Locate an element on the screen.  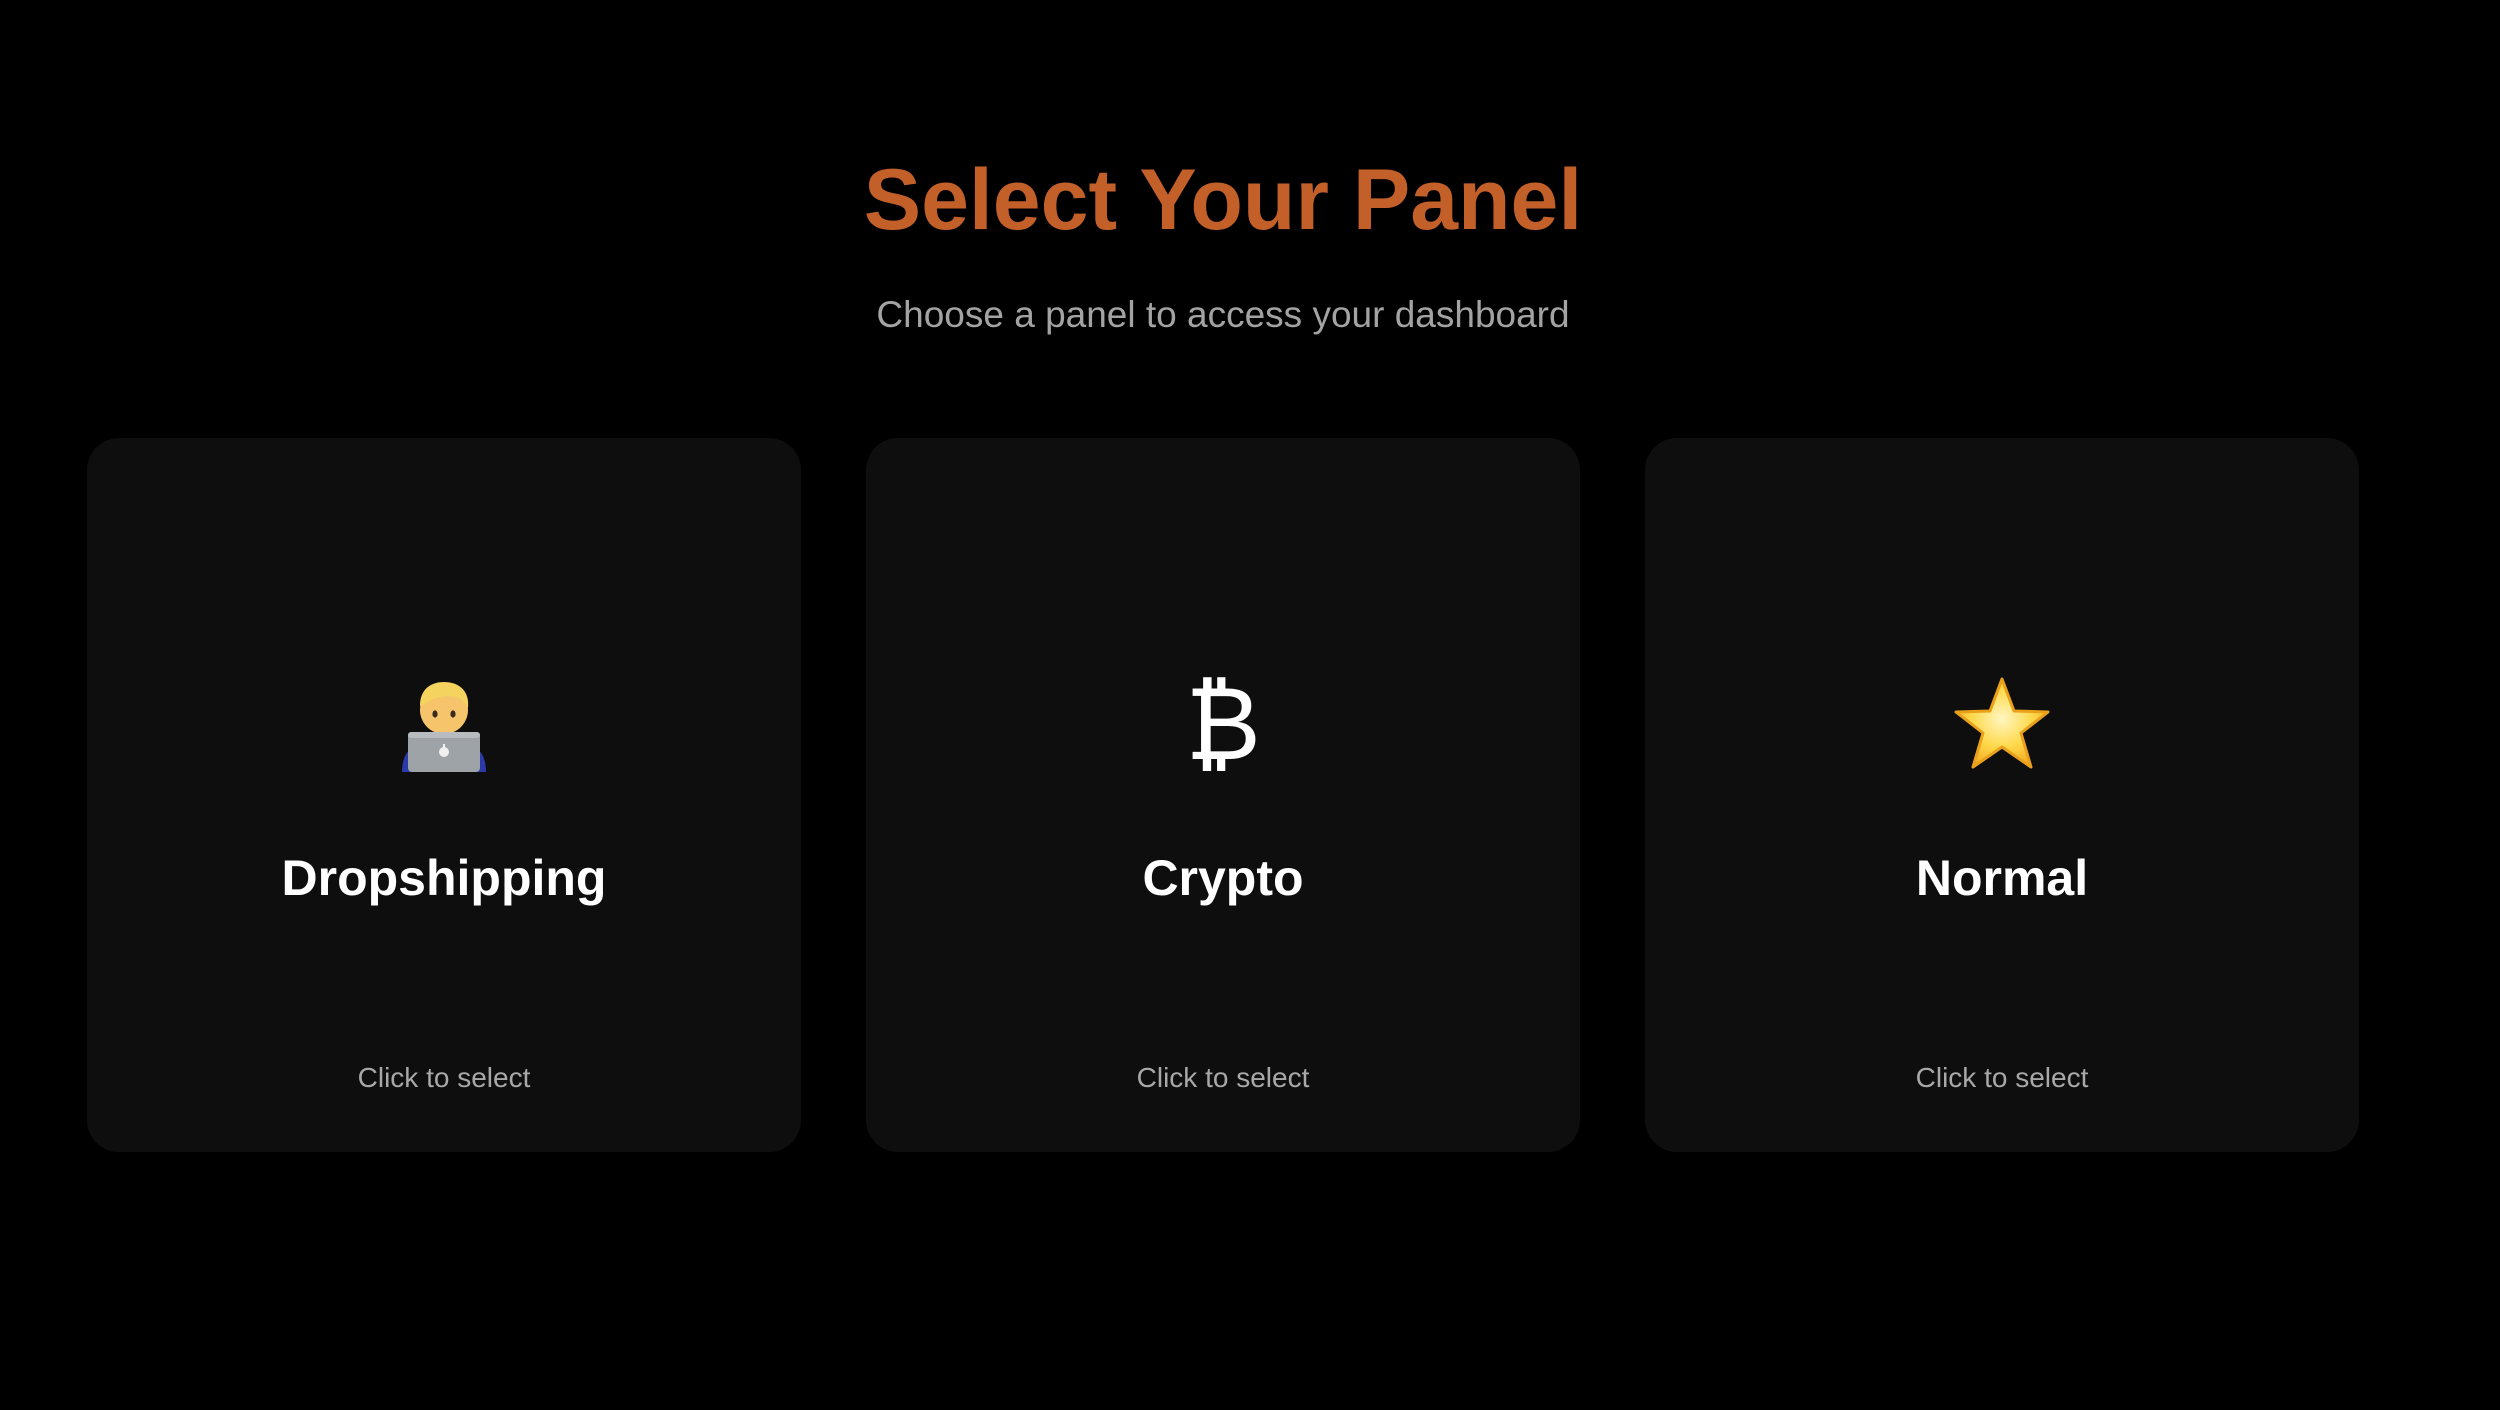
technologist-icon is located at coordinates (444, 725).